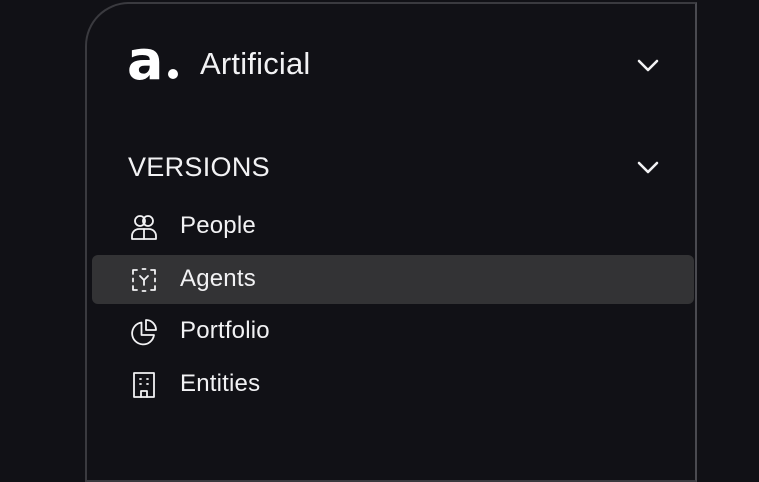  I want to click on nav-item-people: People, so click(393, 226).